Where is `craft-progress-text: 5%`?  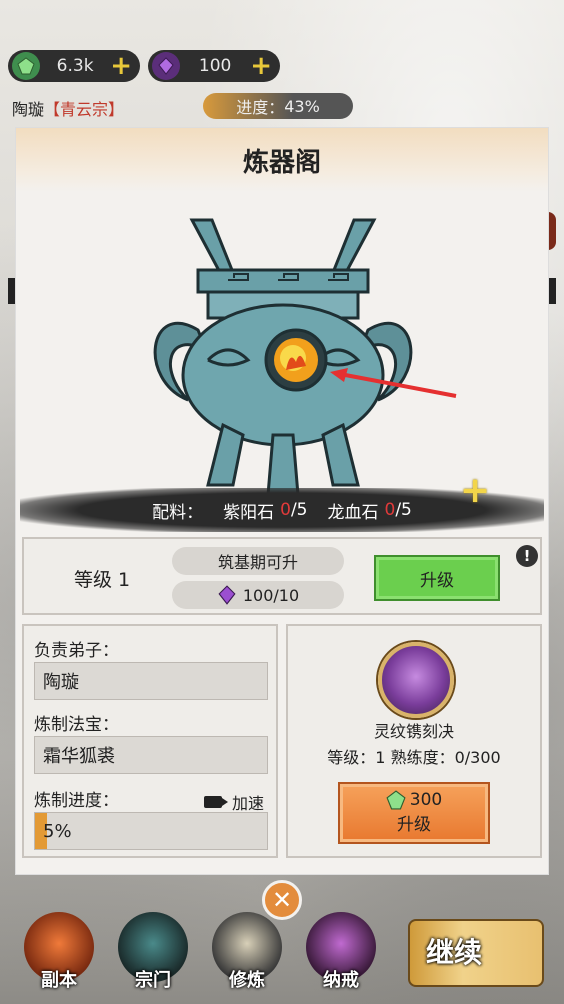
craft-progress-text: 5% is located at coordinates (57, 831).